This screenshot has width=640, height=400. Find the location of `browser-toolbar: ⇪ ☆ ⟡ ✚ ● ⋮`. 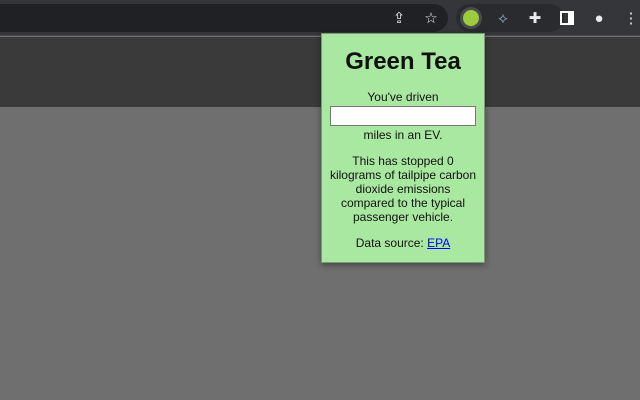

browser-toolbar: ⇪ ☆ ⟡ ✚ ● ⋮ is located at coordinates (320, 18).